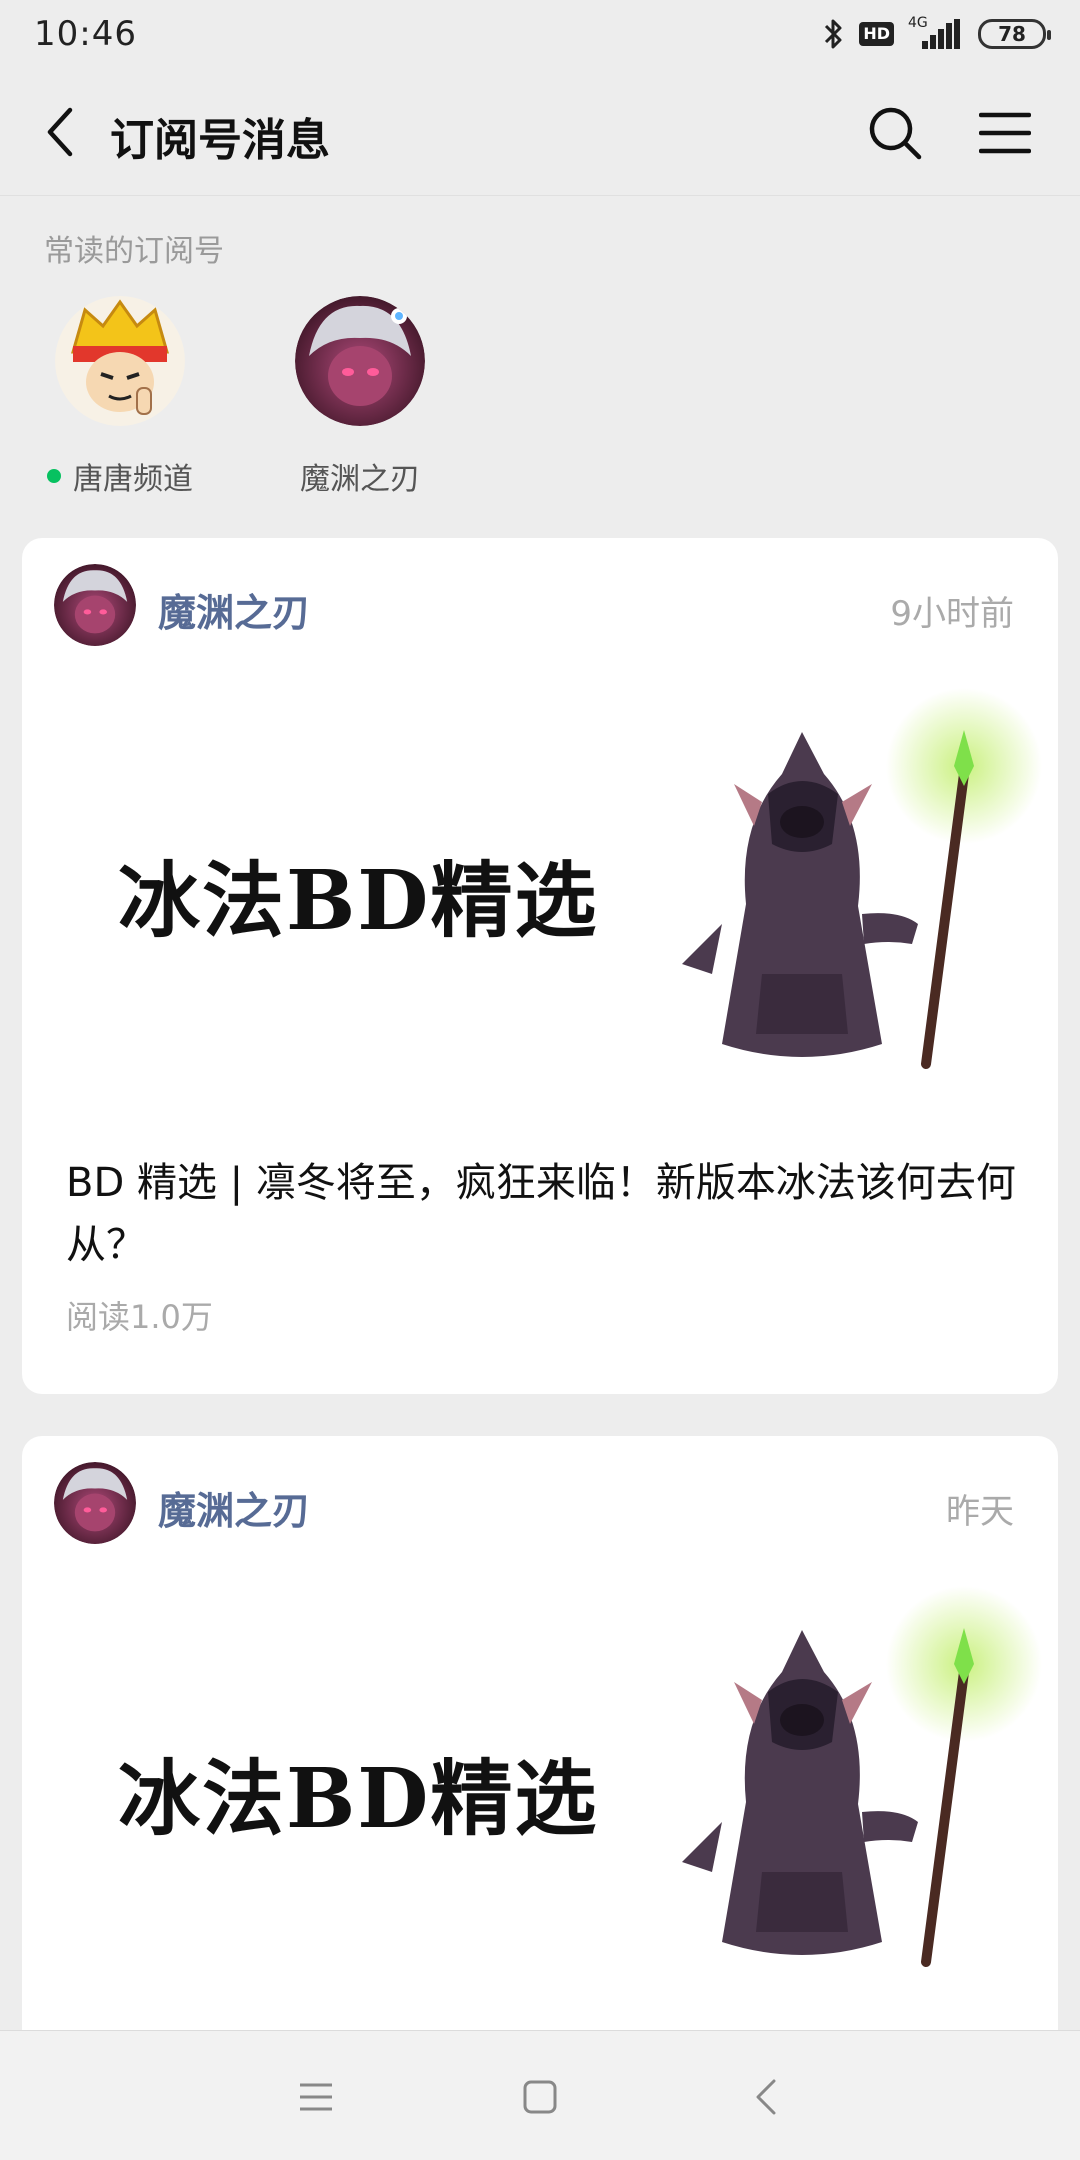  I want to click on status-icons: HD 4G 78, so click(937, 34).